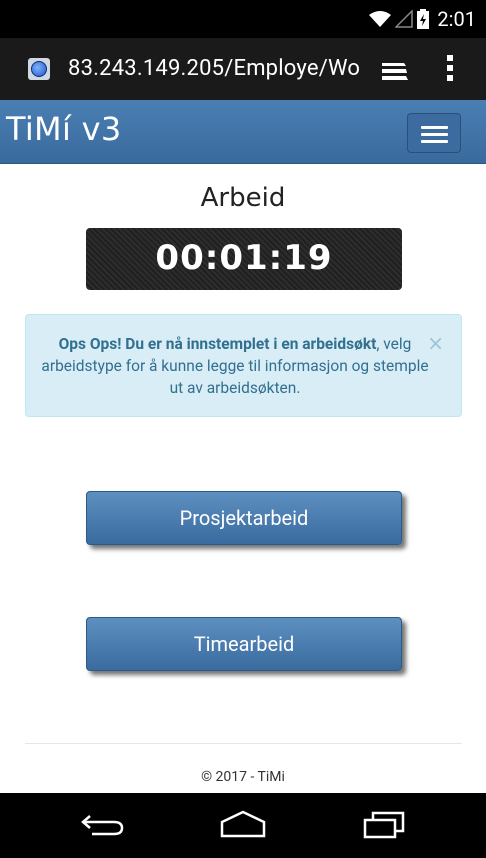  Describe the element at coordinates (384, 825) in the screenshot. I see `recents-icon` at that location.